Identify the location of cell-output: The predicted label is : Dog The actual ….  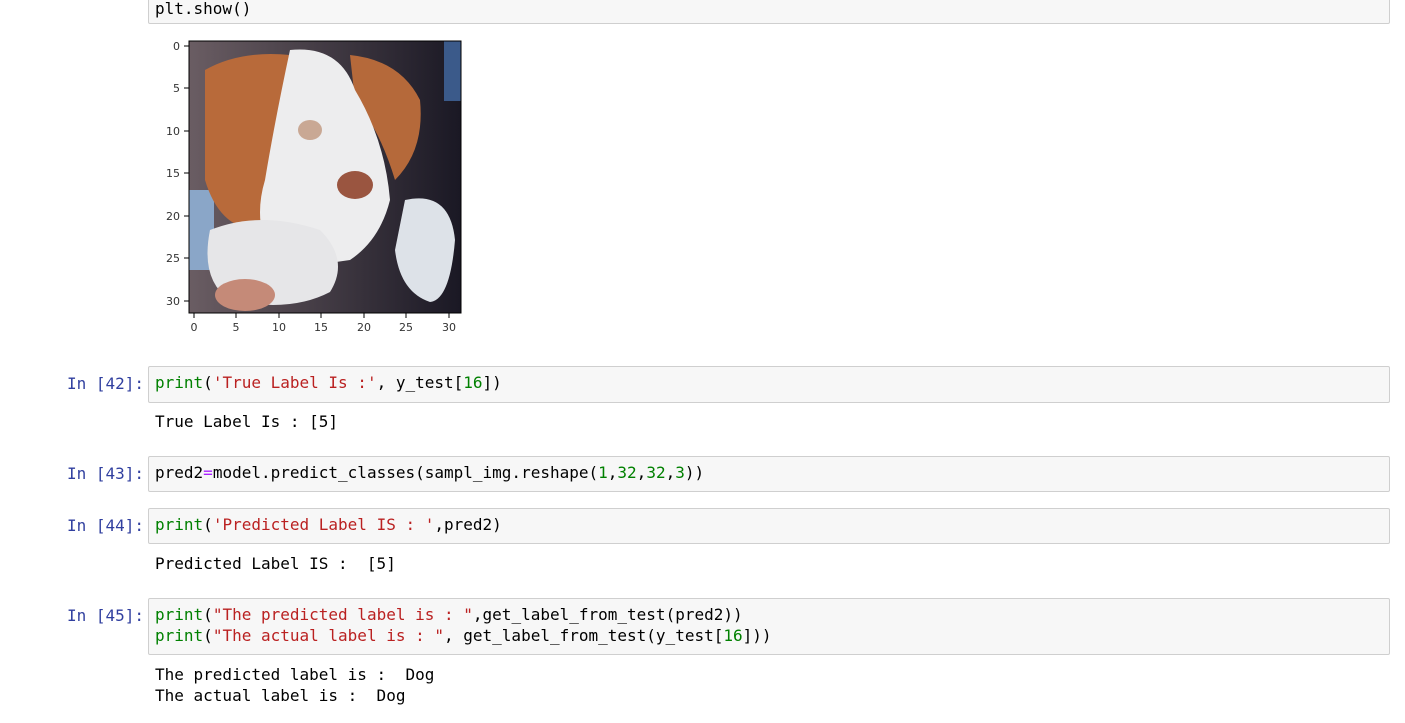
(294, 685).